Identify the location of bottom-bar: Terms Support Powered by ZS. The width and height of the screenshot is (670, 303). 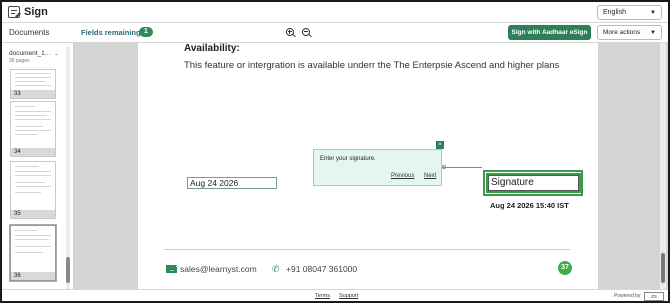
(335, 295).